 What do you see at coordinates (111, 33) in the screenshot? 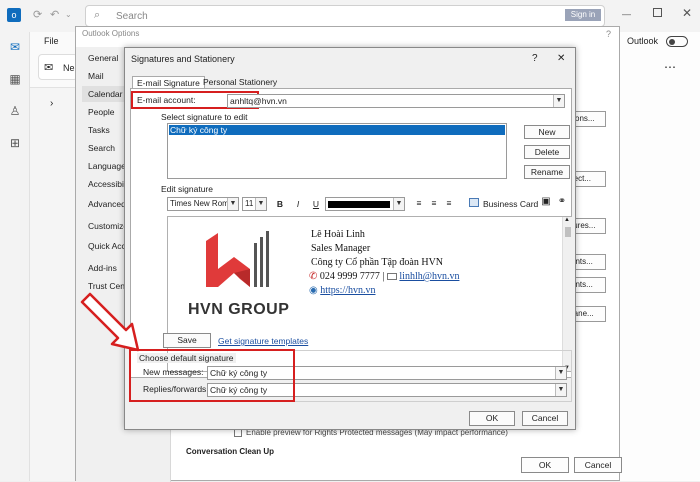
I see `options-title: Outlook Options` at bounding box center [111, 33].